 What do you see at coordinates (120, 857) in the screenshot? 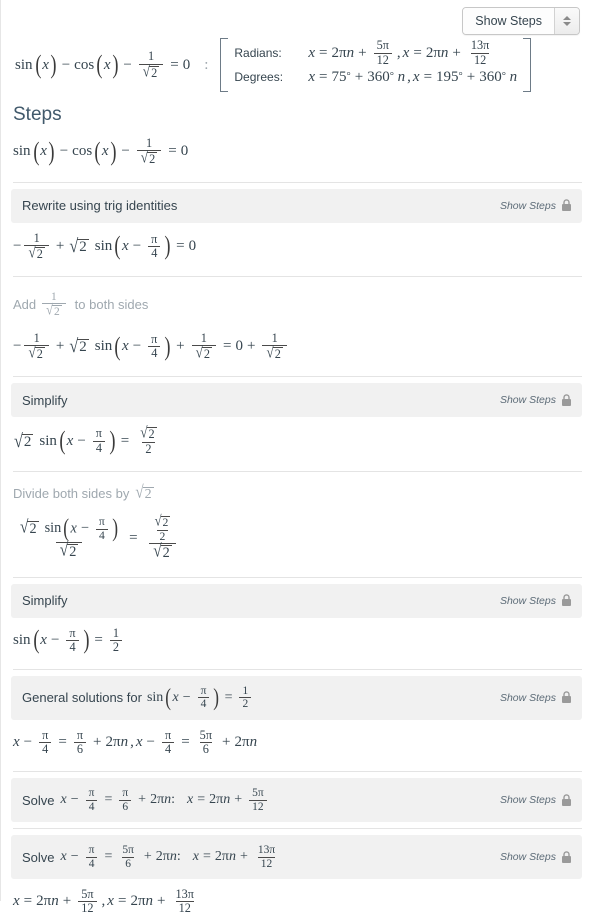
I see `step-title-equation: x − π 4 = 5π 6 +2π n:` at bounding box center [120, 857].